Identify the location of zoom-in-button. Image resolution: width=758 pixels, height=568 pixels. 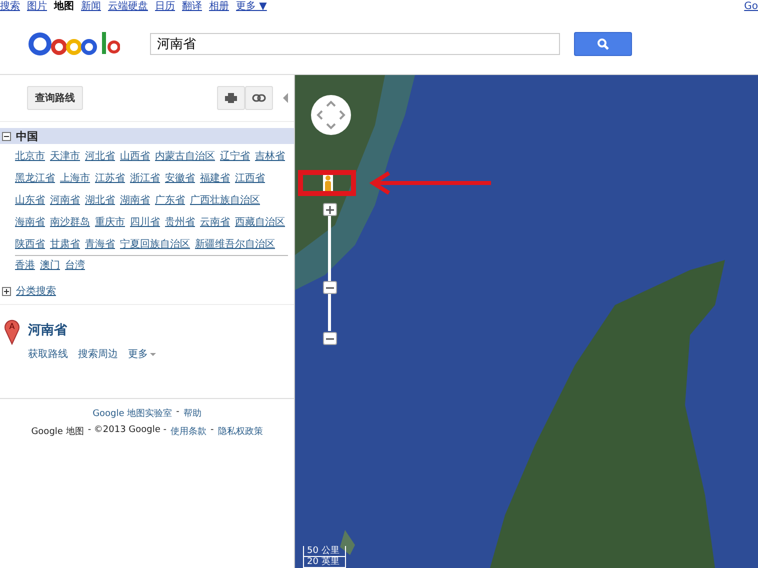
(330, 209).